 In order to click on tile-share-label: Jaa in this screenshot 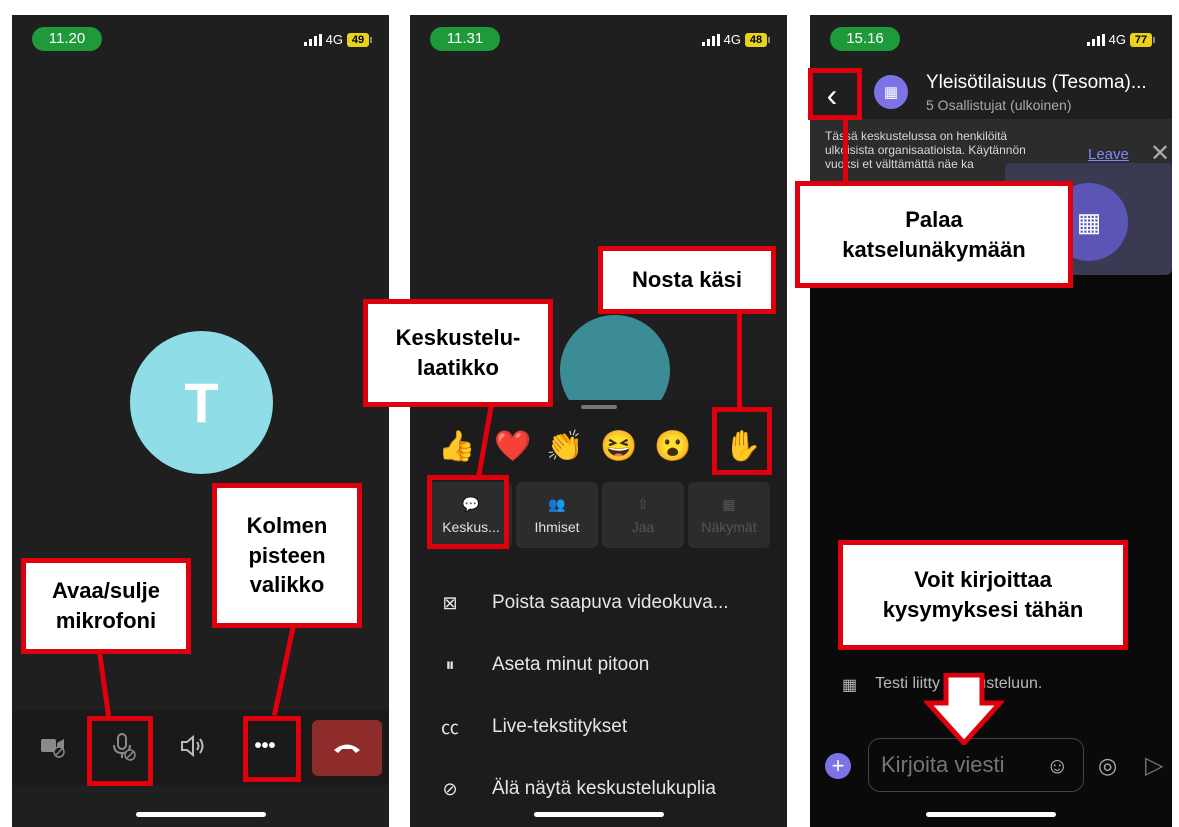, I will do `click(643, 526)`.